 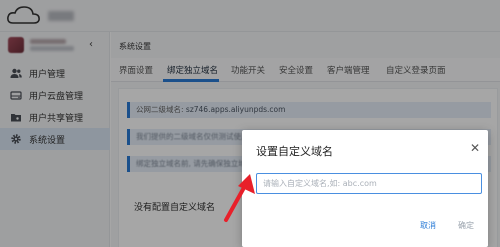 What do you see at coordinates (294, 151) in the screenshot?
I see `dialog-title: 设置自定义域名` at bounding box center [294, 151].